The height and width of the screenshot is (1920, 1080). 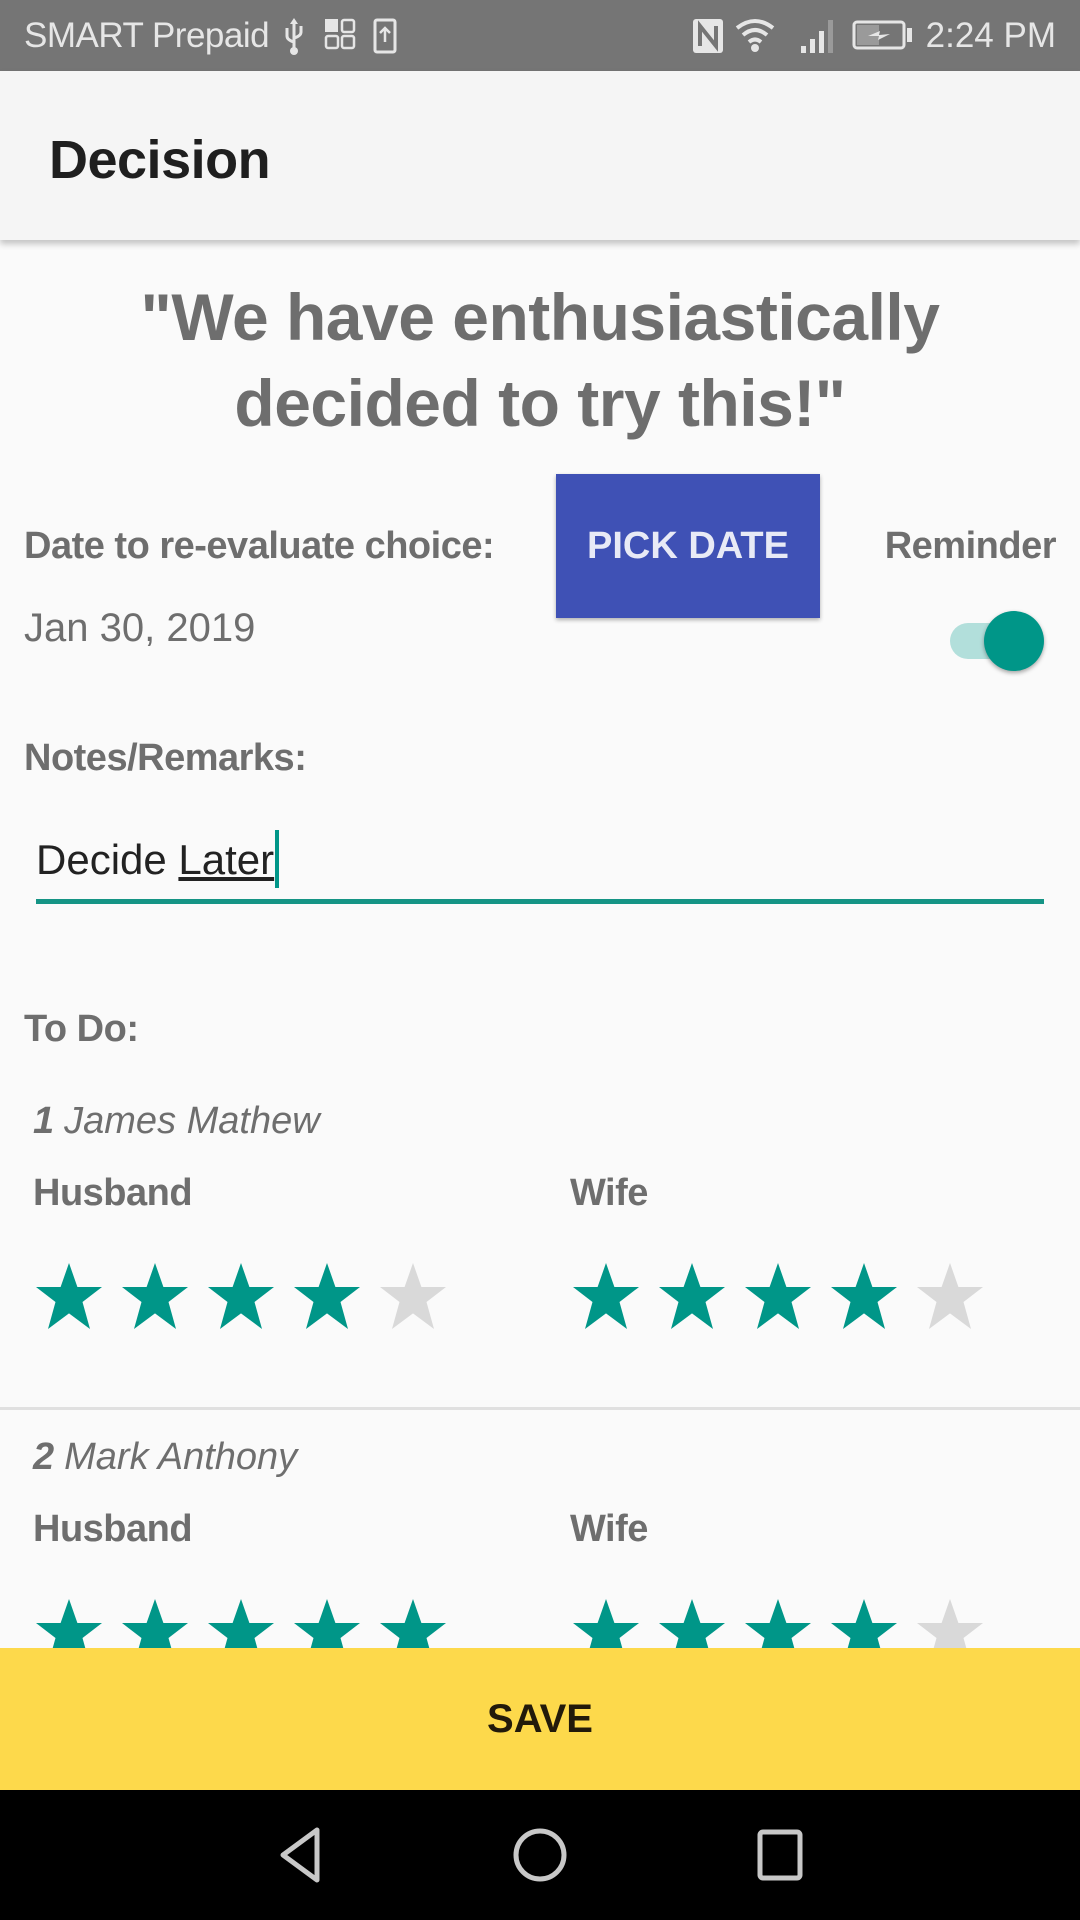 I want to click on reevaluate-date-label: Date to re-evaluate choice:, so click(x=259, y=546).